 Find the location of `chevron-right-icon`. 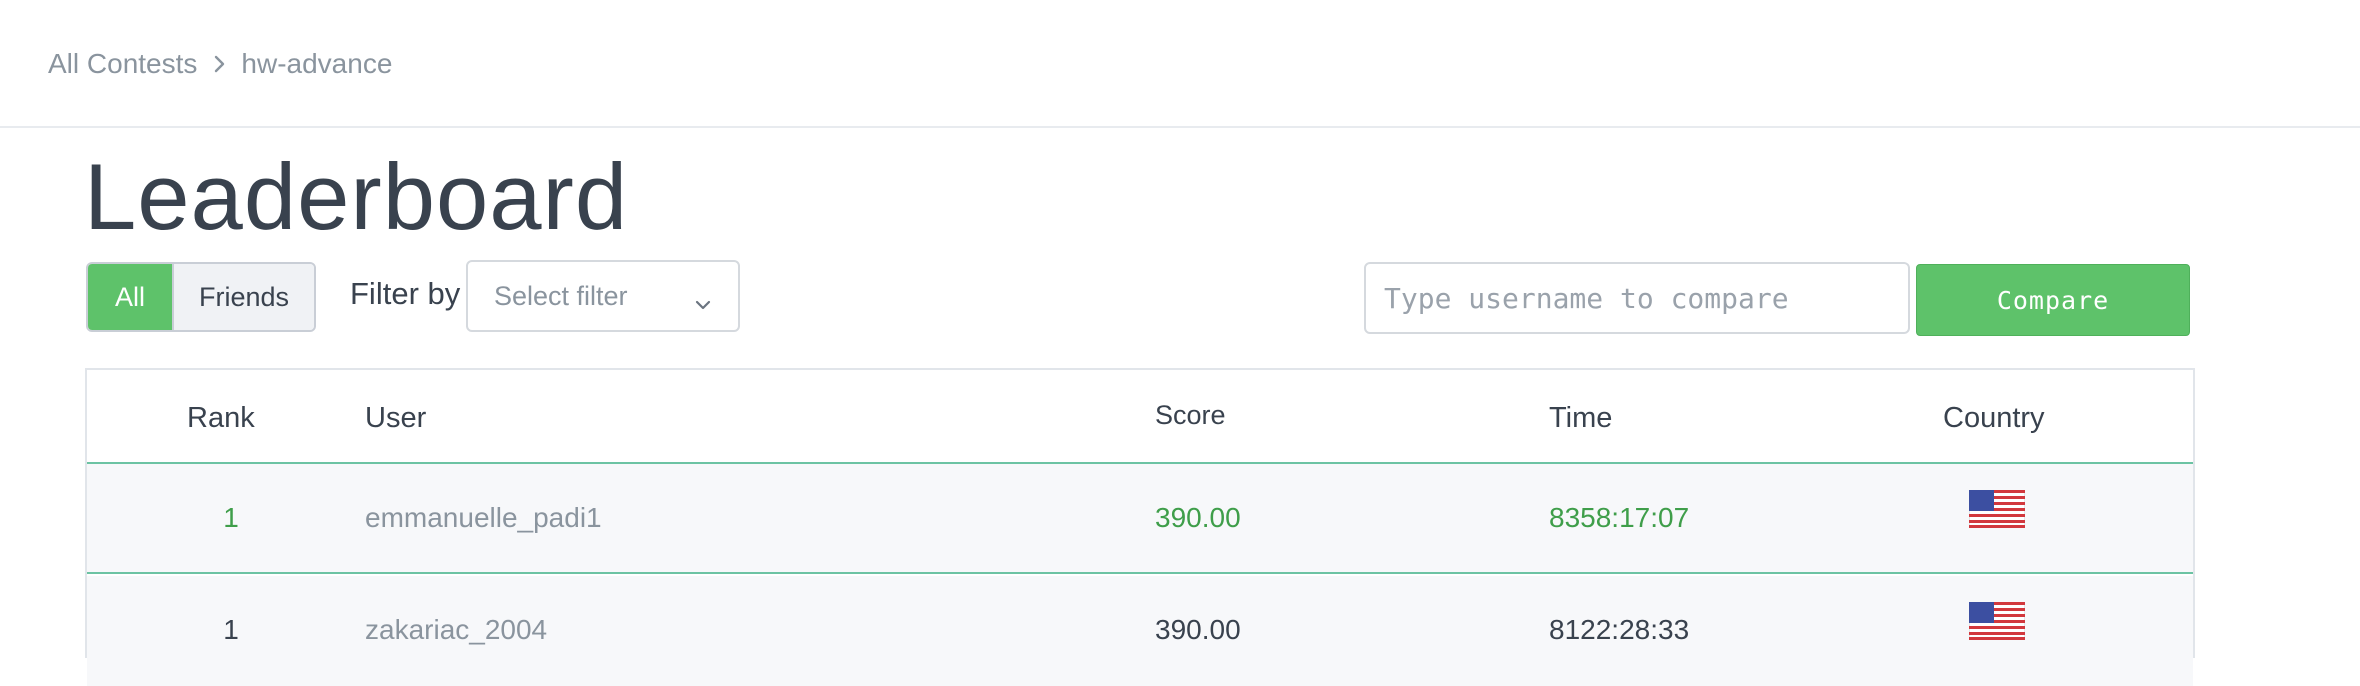

chevron-right-icon is located at coordinates (220, 64).